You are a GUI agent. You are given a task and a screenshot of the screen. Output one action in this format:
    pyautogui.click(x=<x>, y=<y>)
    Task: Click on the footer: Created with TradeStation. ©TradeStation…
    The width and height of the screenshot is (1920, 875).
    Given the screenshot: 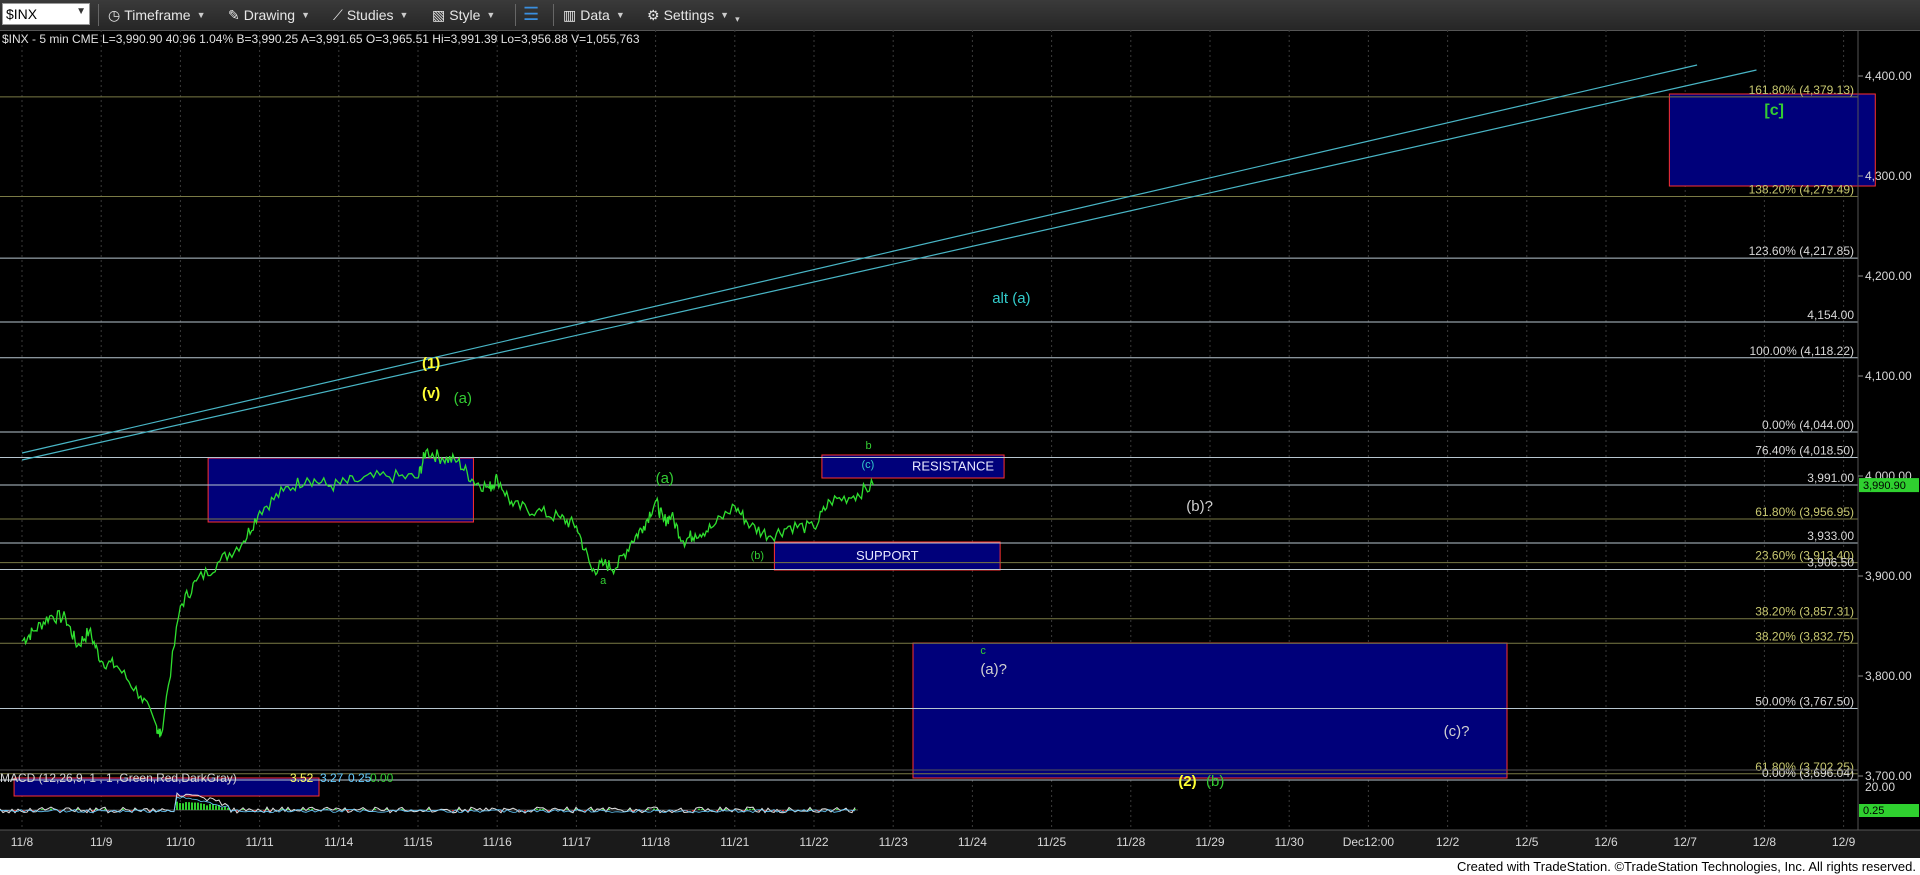 What is the action you would take?
    pyautogui.click(x=960, y=866)
    